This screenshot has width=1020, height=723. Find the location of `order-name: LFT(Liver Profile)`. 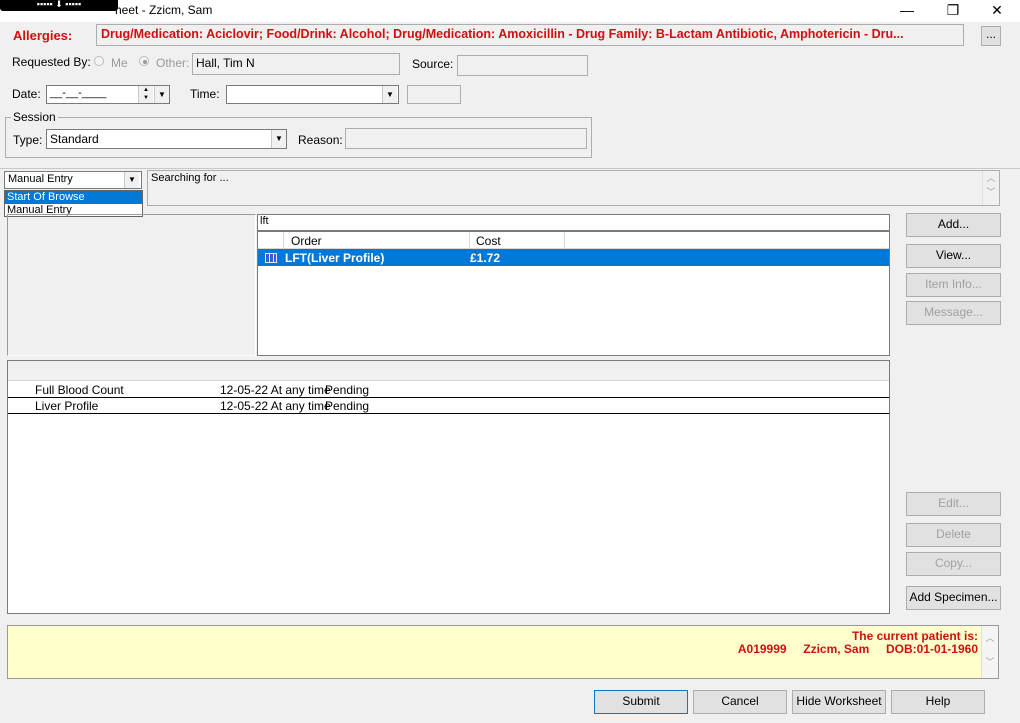

order-name: LFT(Liver Profile) is located at coordinates (335, 258).